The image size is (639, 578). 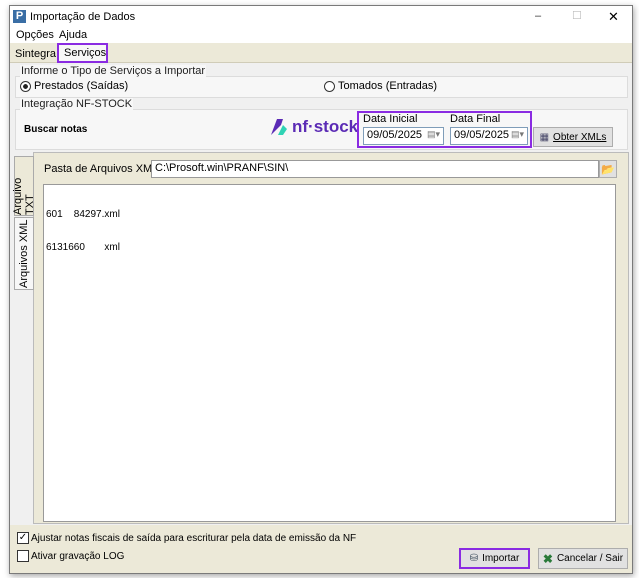 I want to click on radio-prestados: Prestados (Saídas), so click(x=74, y=86).